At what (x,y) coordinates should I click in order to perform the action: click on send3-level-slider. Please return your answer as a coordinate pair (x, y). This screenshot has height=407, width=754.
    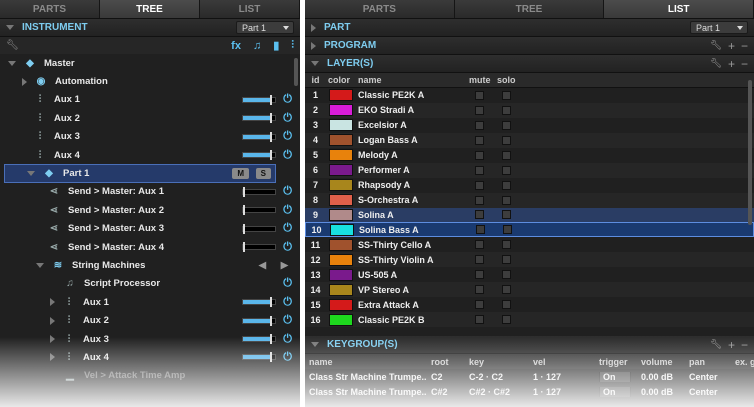
    Looking at the image, I should click on (259, 228).